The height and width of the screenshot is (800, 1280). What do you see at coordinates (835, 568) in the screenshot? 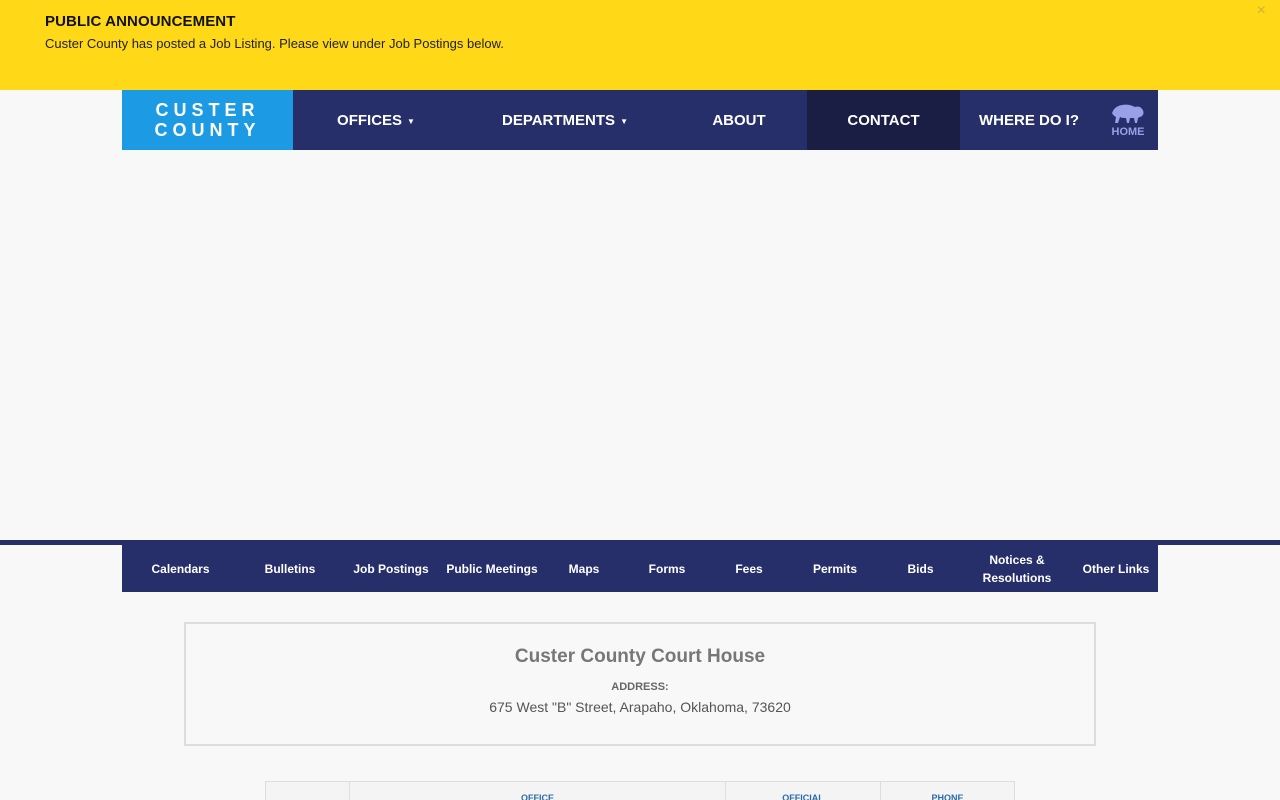
I see `quick-link-permits: Permits` at bounding box center [835, 568].